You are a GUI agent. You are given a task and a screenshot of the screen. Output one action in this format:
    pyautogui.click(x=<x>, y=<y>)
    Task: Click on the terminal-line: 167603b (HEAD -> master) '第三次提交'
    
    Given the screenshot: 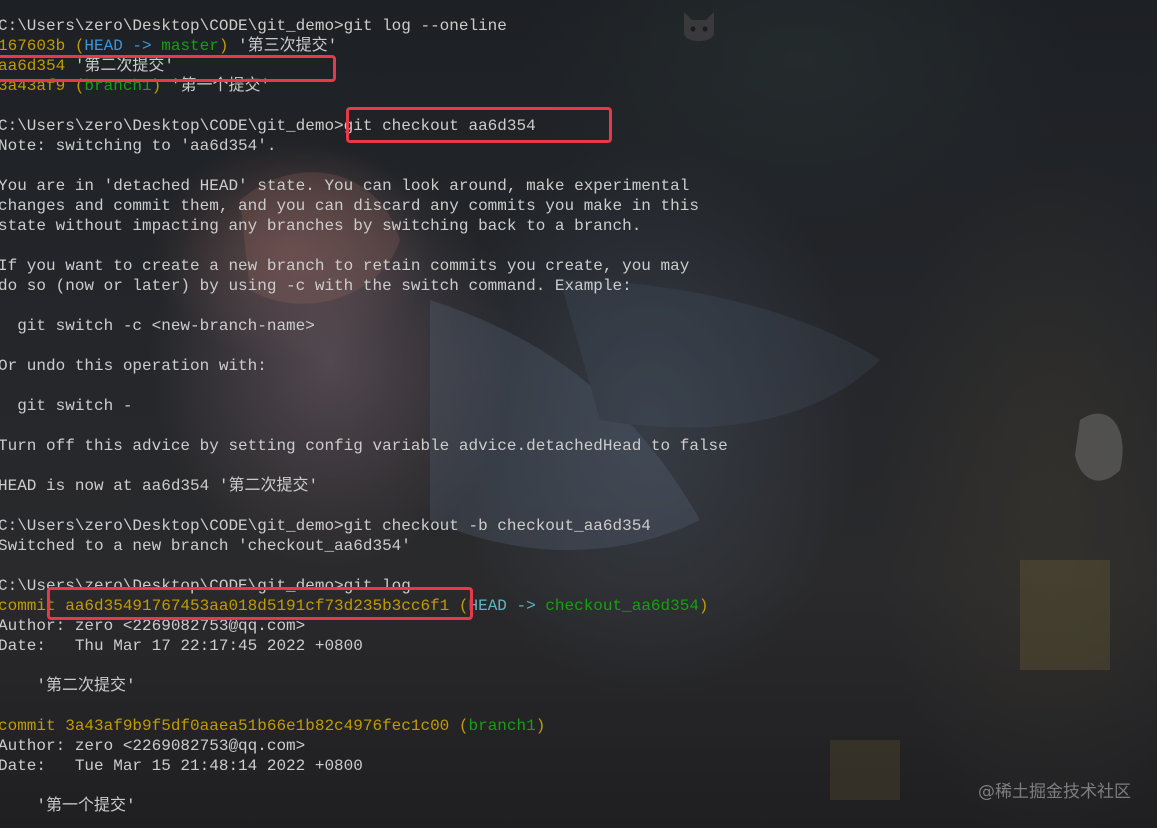 What is the action you would take?
    pyautogui.click(x=578, y=46)
    